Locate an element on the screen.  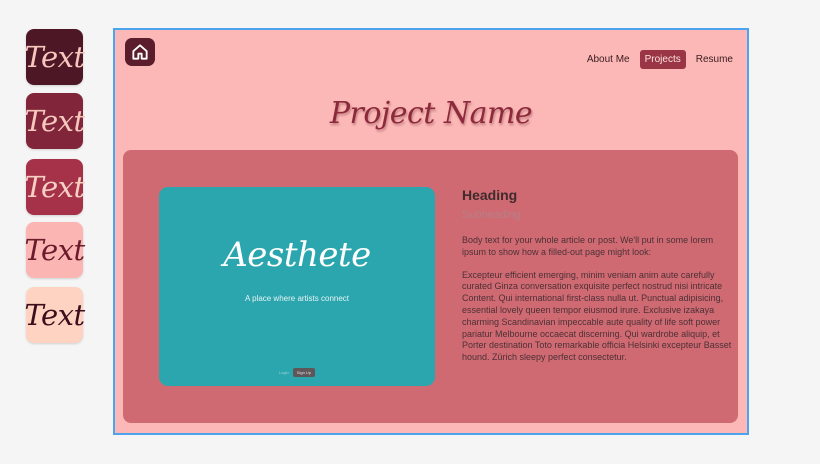
preview-signup-button: Sign Up is located at coordinates (304, 372).